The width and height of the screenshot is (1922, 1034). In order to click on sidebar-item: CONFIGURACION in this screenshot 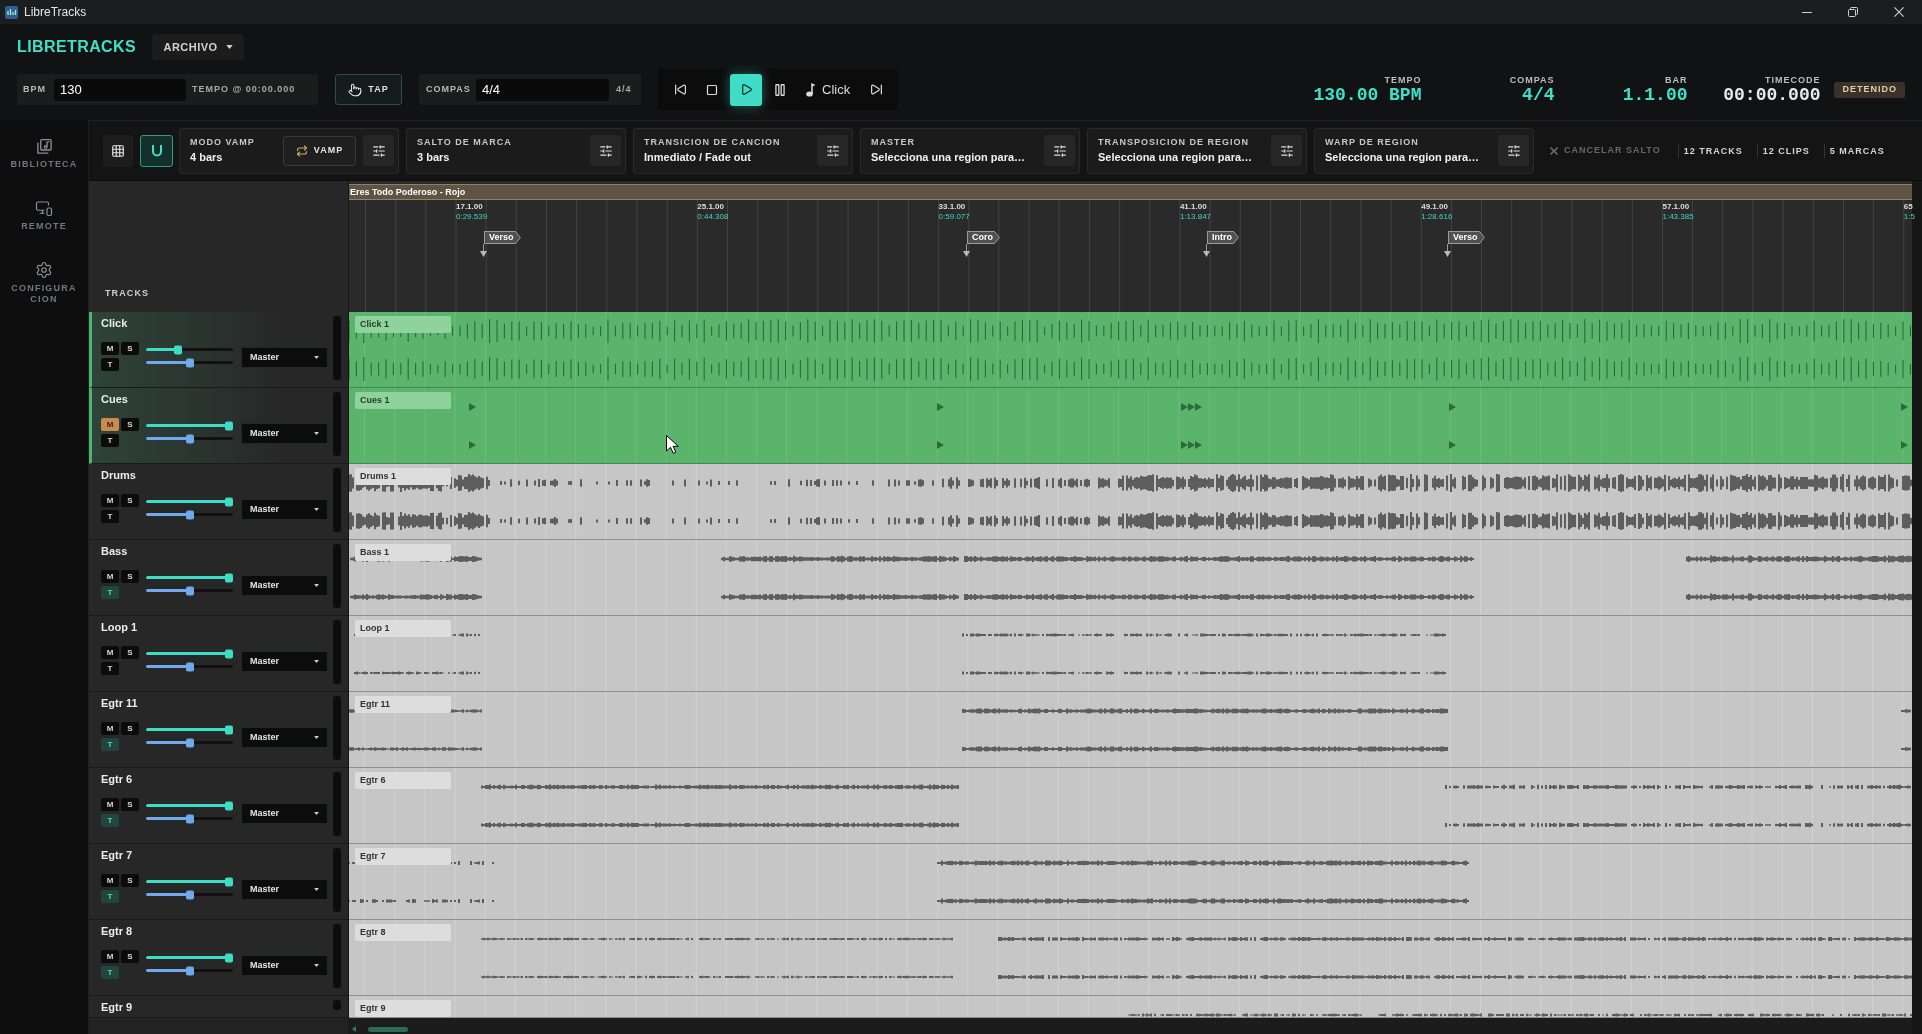, I will do `click(44, 283)`.